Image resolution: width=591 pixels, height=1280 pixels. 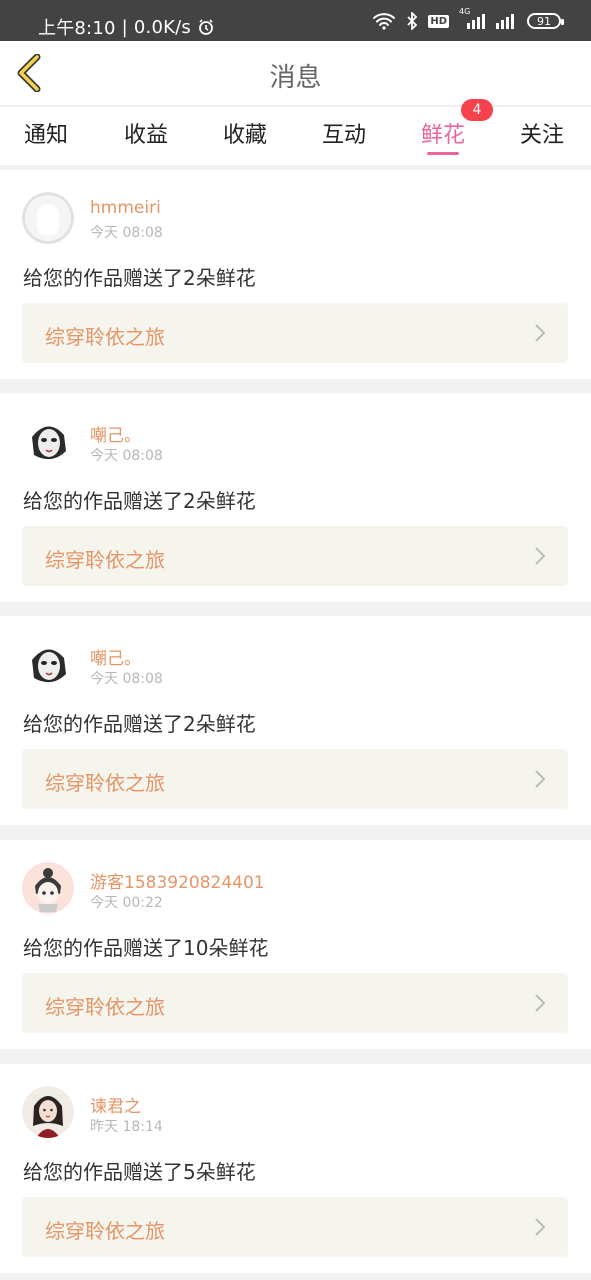 I want to click on portrait-avatar-icon, so click(x=48, y=1112).